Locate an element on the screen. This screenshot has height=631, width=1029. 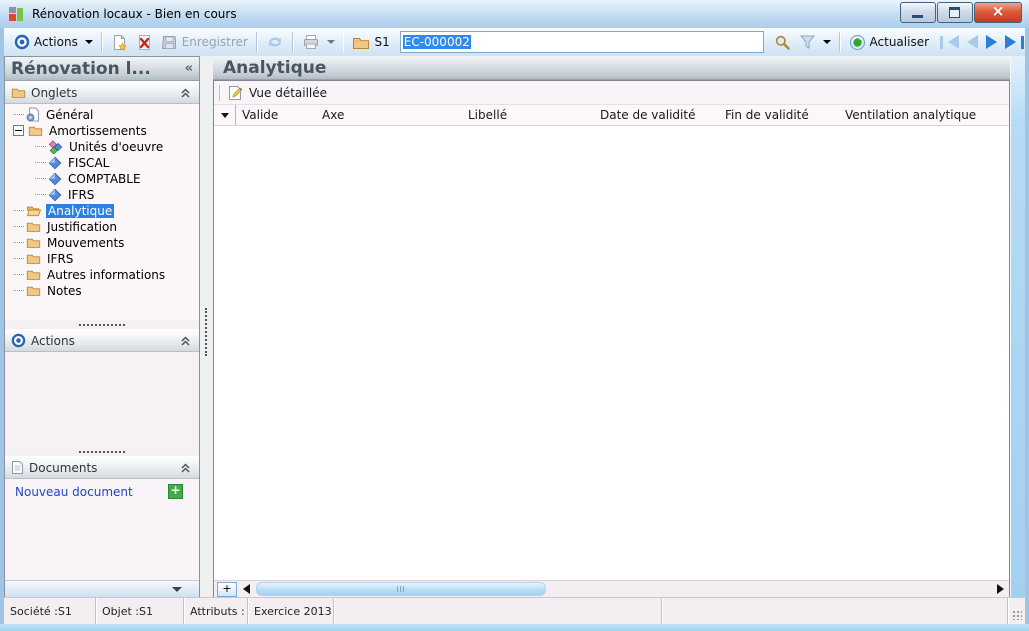
tree-item-mouvements: Mouvements is located at coordinates (102, 243).